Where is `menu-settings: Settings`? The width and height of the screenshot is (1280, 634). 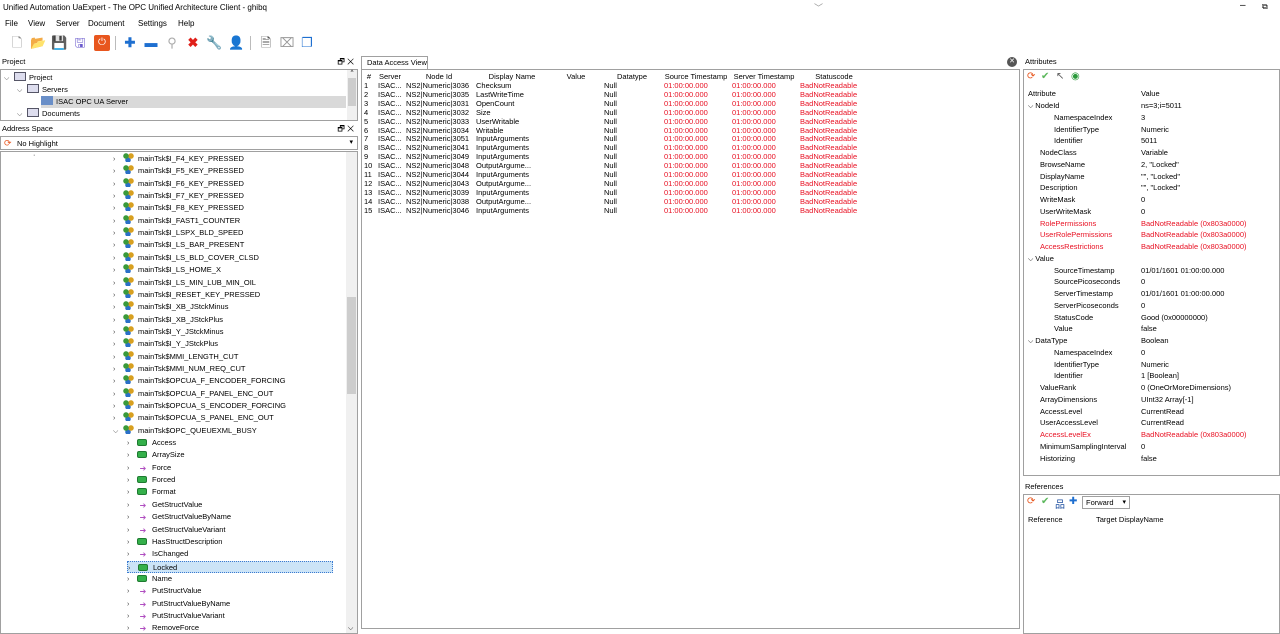 menu-settings: Settings is located at coordinates (152, 23).